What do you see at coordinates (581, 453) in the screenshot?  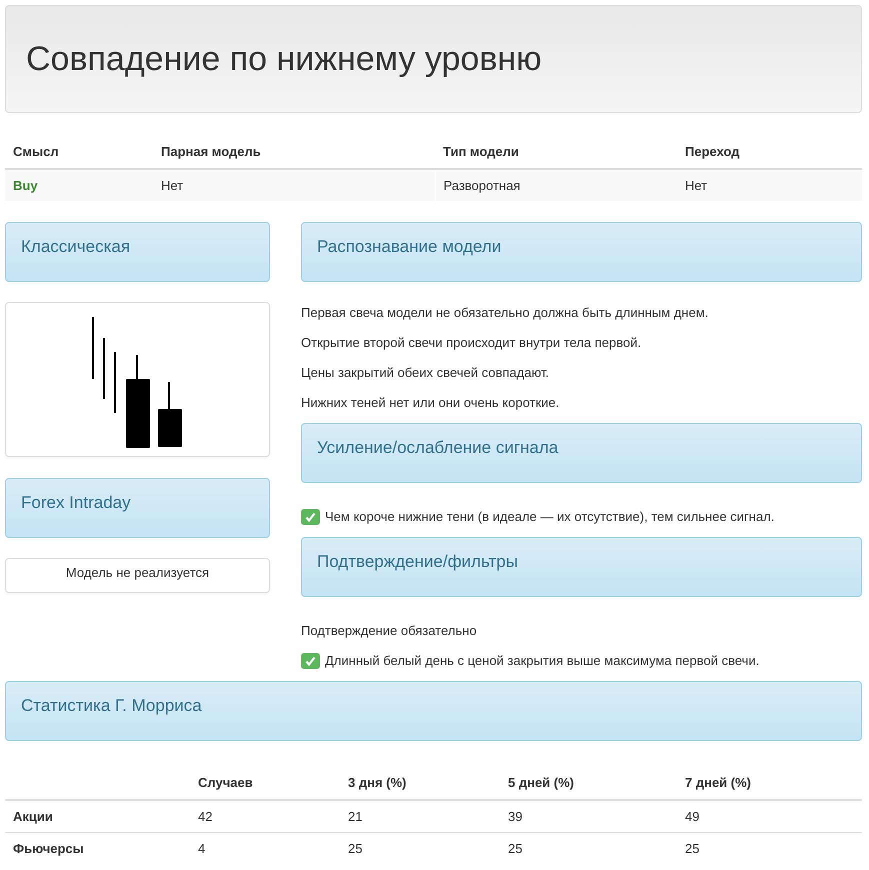 I see `panel-heading: Усиление/ослабление сигнала` at bounding box center [581, 453].